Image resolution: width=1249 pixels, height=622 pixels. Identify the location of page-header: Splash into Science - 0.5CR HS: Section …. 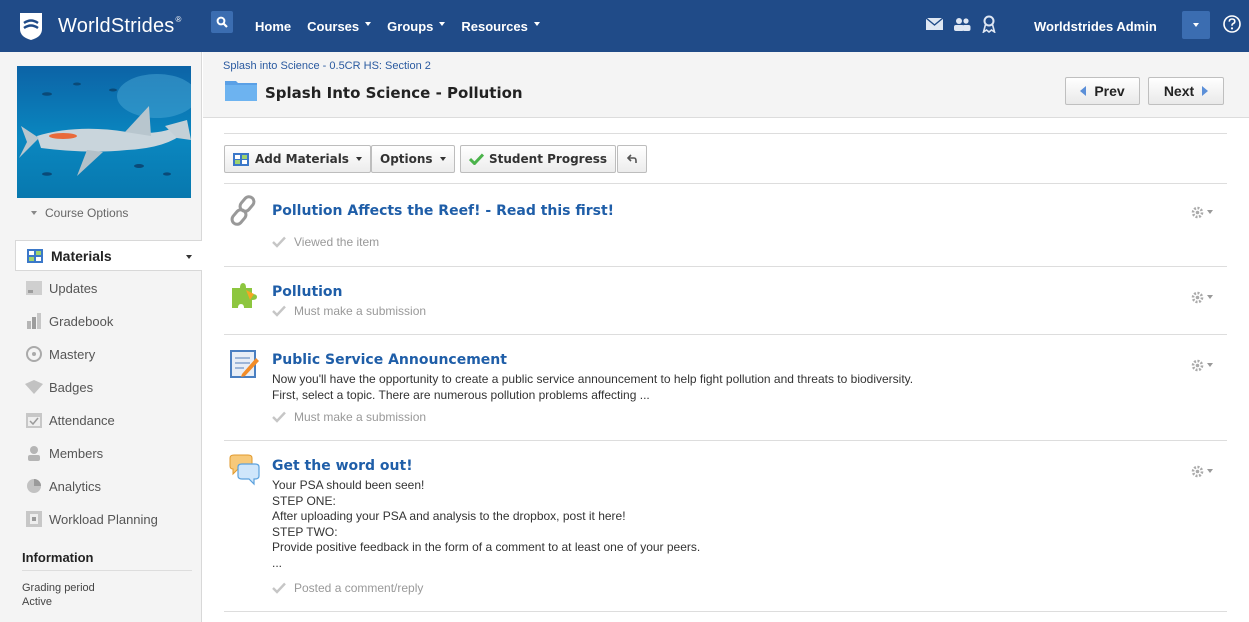
(726, 85).